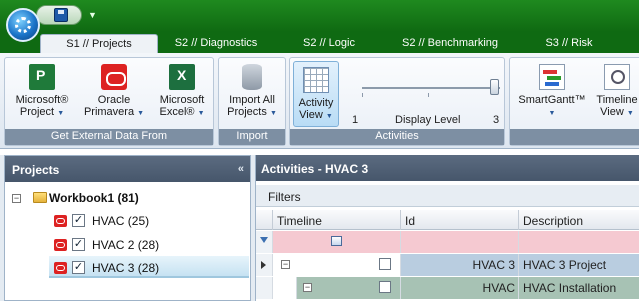  Describe the element at coordinates (355, 120) in the screenshot. I see `display-level-min: 1` at that location.